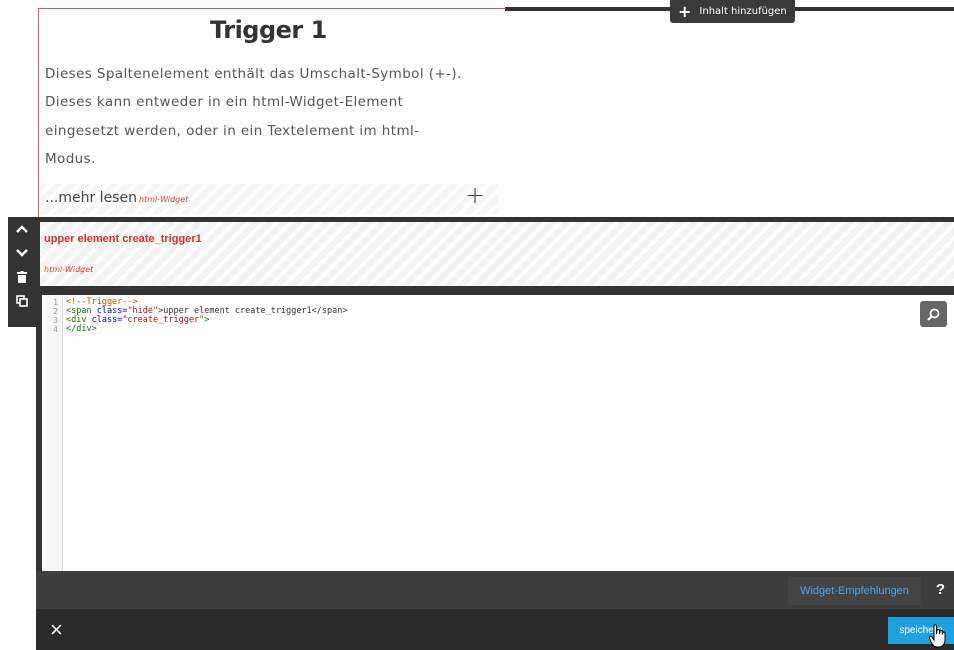  Describe the element at coordinates (55, 302) in the screenshot. I see `line-number: 1` at that location.